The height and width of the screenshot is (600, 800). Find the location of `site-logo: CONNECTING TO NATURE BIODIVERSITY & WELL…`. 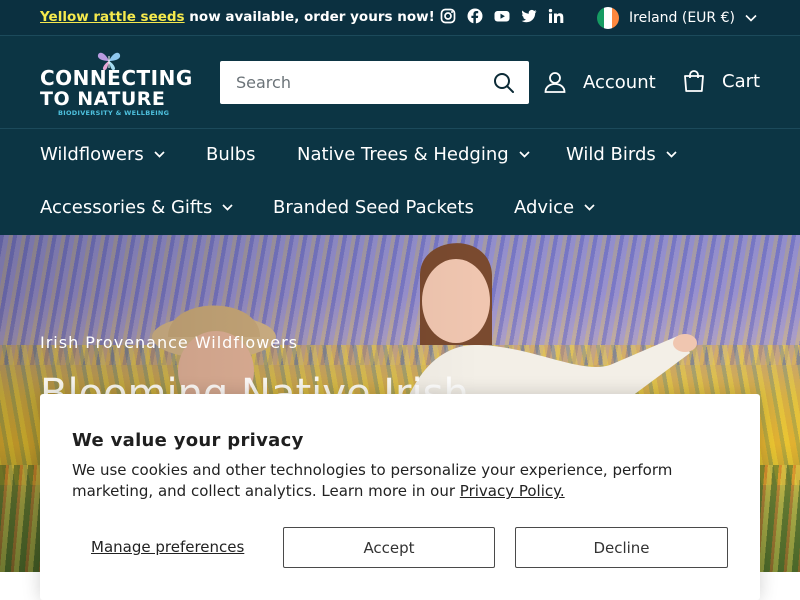

site-logo: CONNECTING TO NATURE BIODIVERSITY & WELL… is located at coordinates (116, 83).